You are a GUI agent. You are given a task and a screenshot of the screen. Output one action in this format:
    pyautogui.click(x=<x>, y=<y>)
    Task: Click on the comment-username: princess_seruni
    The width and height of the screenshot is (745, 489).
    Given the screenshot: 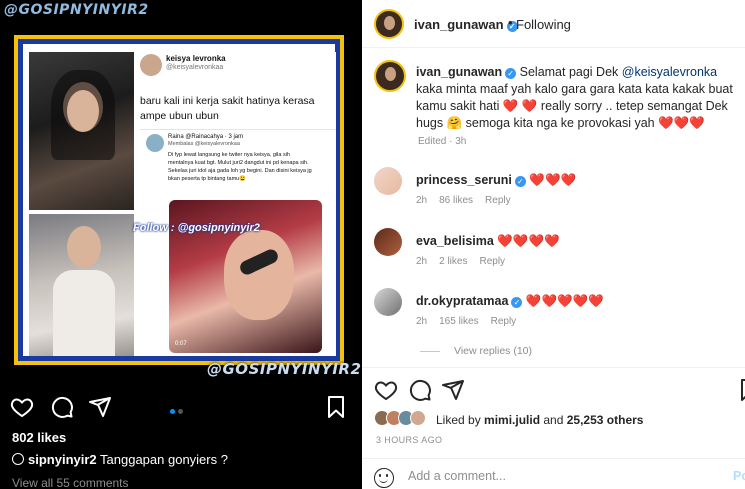 What is the action you would take?
    pyautogui.click(x=464, y=180)
    